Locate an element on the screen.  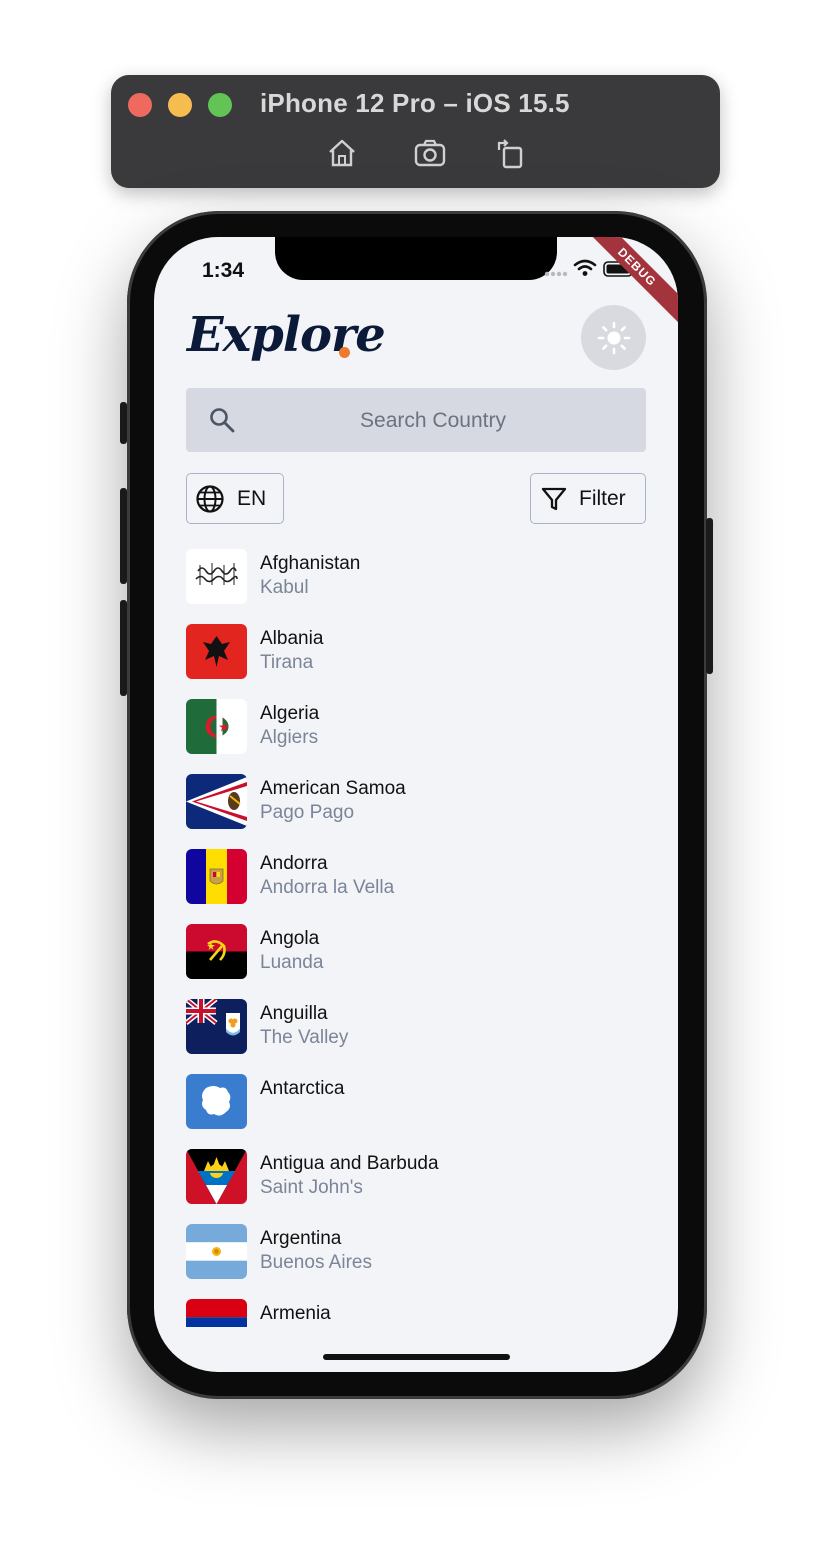
country-capital: Andorra la Vella is located at coordinates (327, 887).